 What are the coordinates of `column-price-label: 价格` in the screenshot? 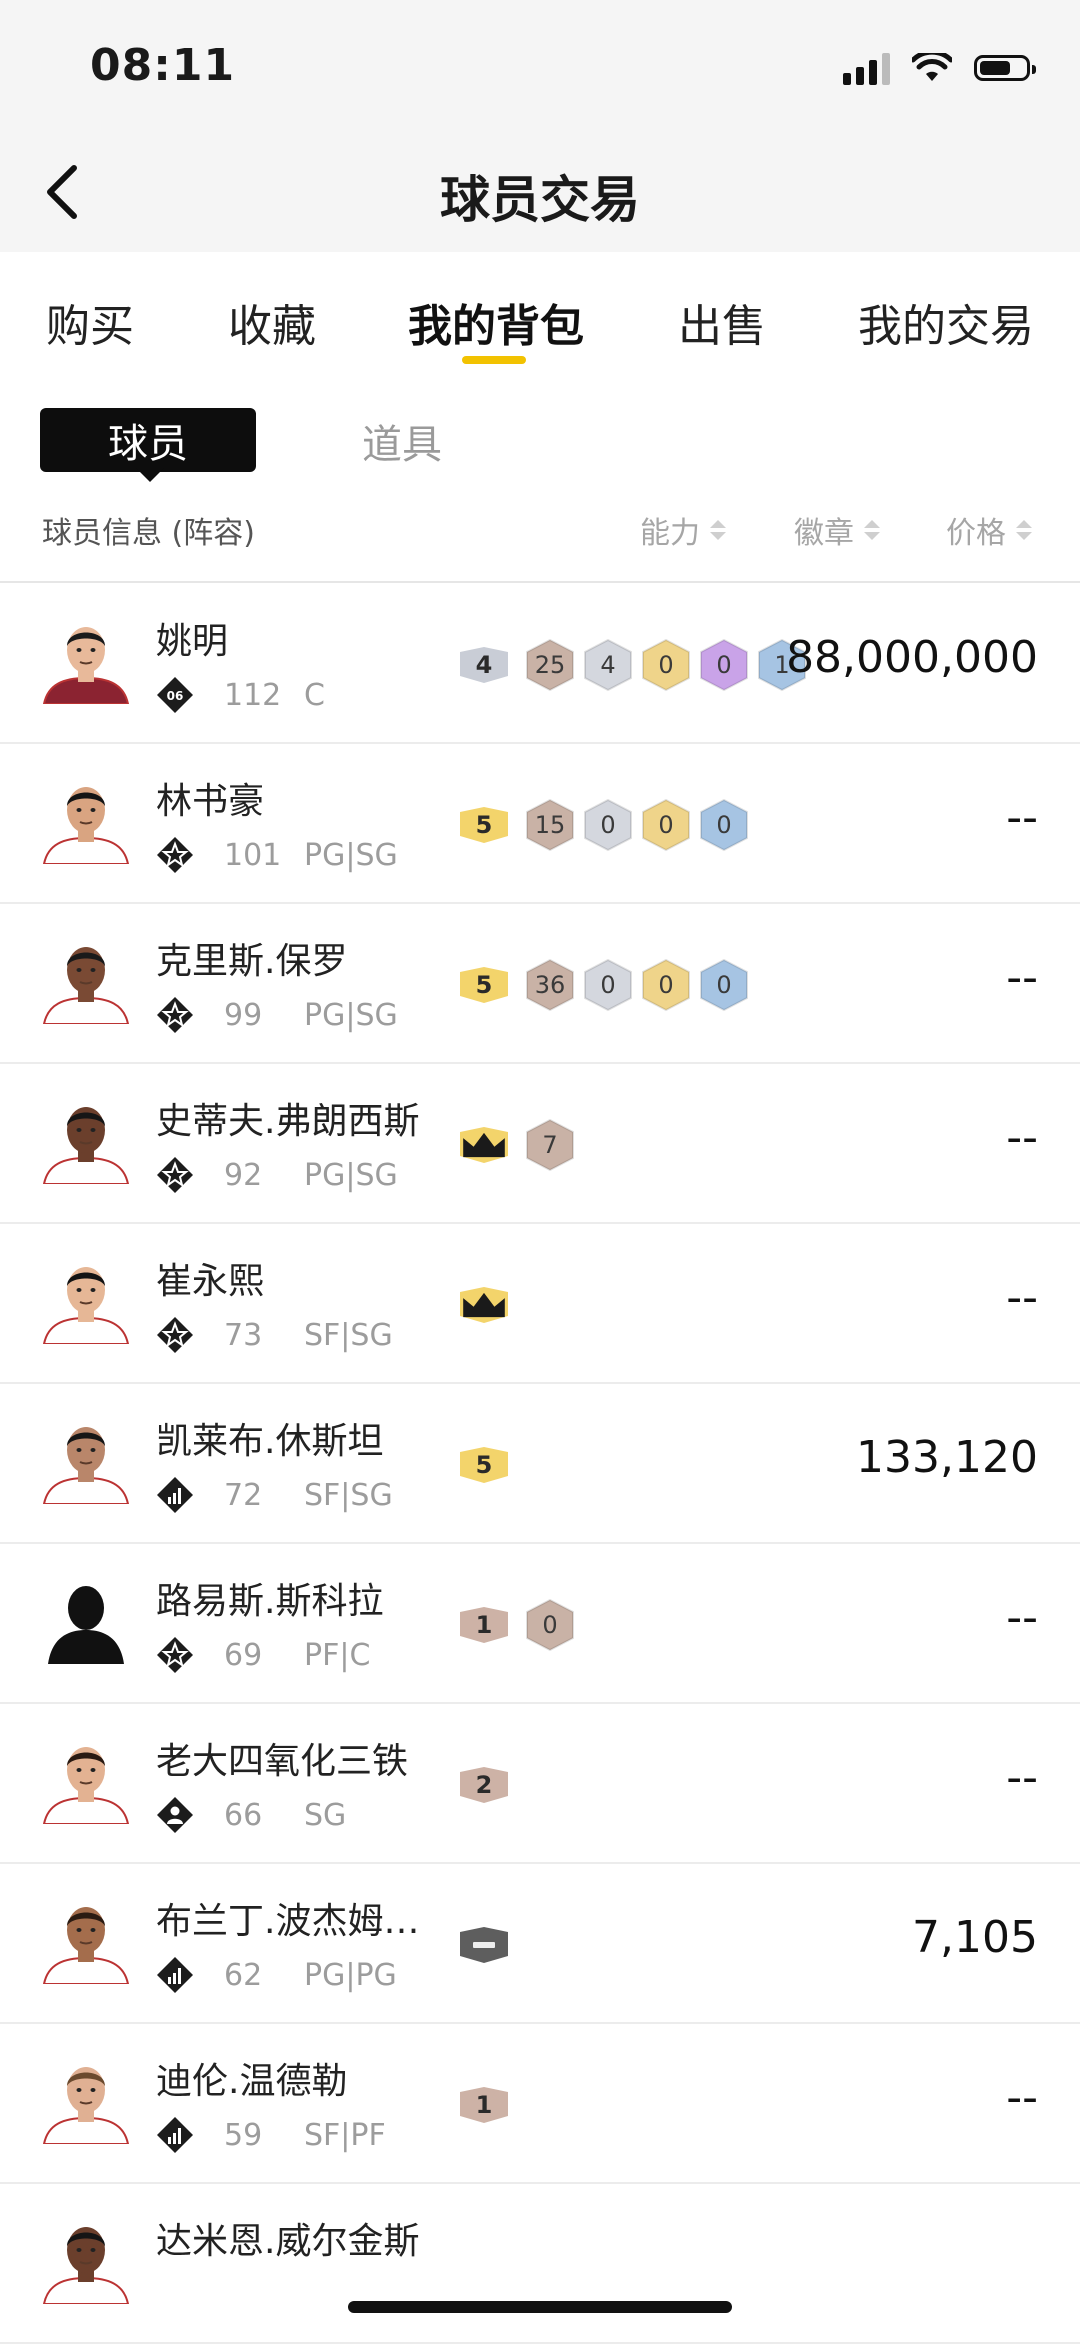 It's located at (976, 533).